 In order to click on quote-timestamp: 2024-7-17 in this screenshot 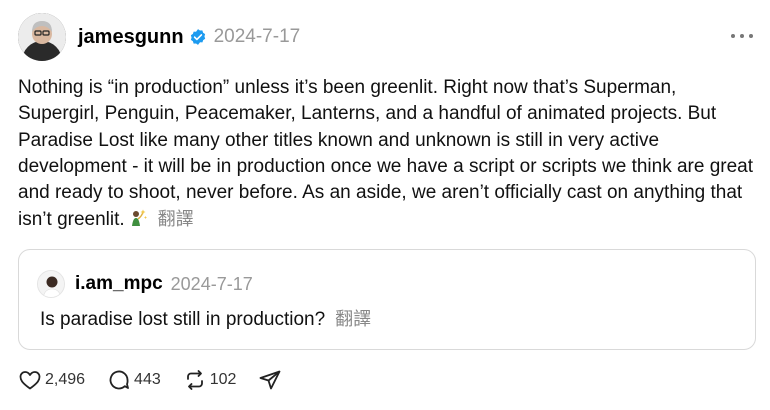, I will do `click(212, 284)`.